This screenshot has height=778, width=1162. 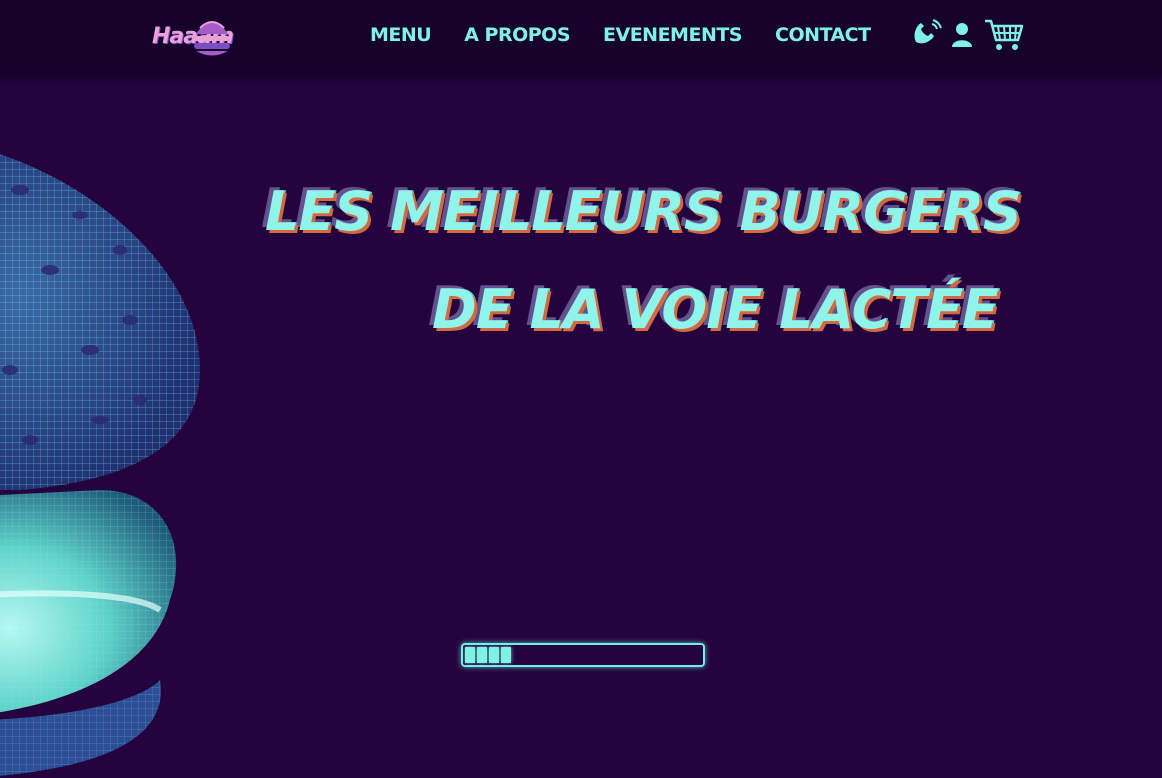 What do you see at coordinates (583, 655) in the screenshot?
I see `loading-bar` at bounding box center [583, 655].